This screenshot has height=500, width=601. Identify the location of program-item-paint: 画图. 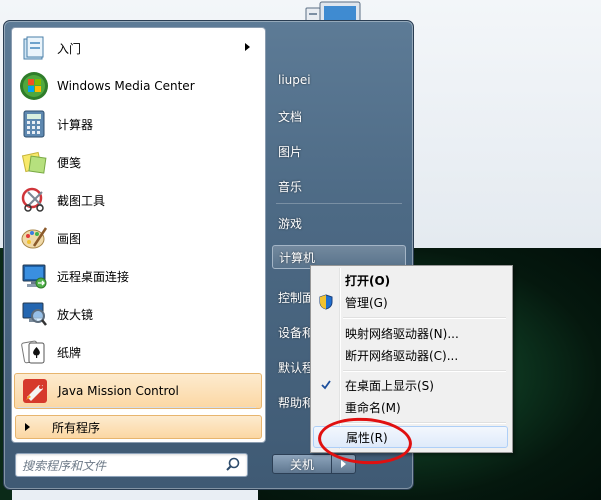
(137, 238).